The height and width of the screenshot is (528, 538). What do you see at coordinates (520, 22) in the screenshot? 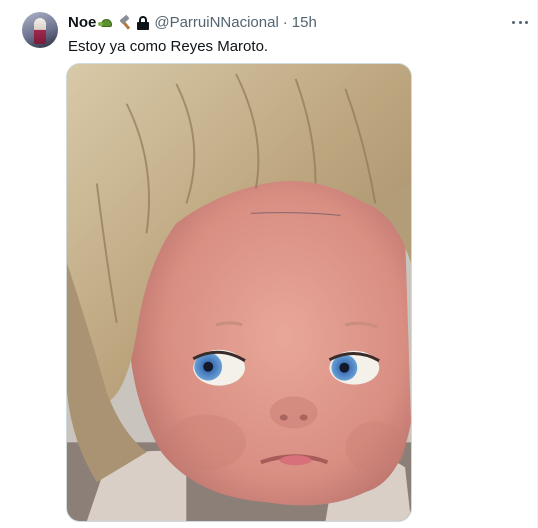
I see `more-options-icon` at bounding box center [520, 22].